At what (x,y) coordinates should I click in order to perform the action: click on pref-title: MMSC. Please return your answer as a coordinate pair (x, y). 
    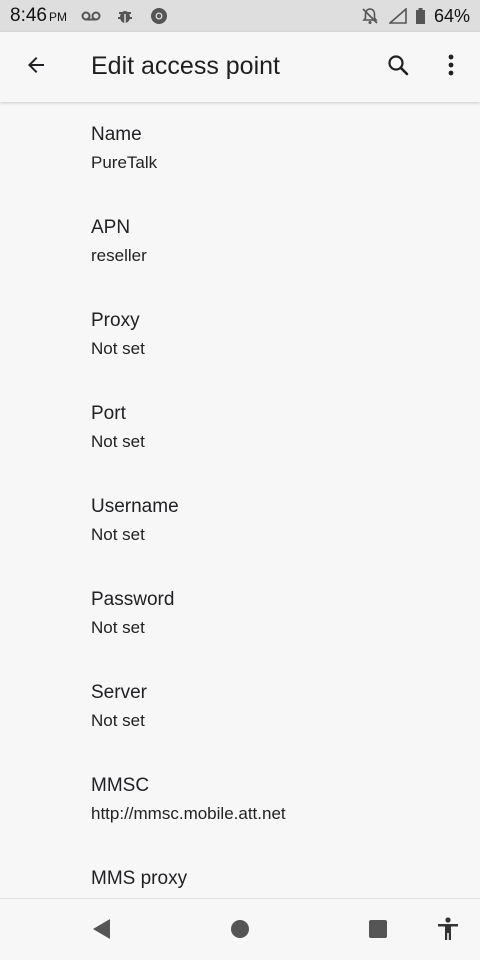
    Looking at the image, I should click on (120, 785).